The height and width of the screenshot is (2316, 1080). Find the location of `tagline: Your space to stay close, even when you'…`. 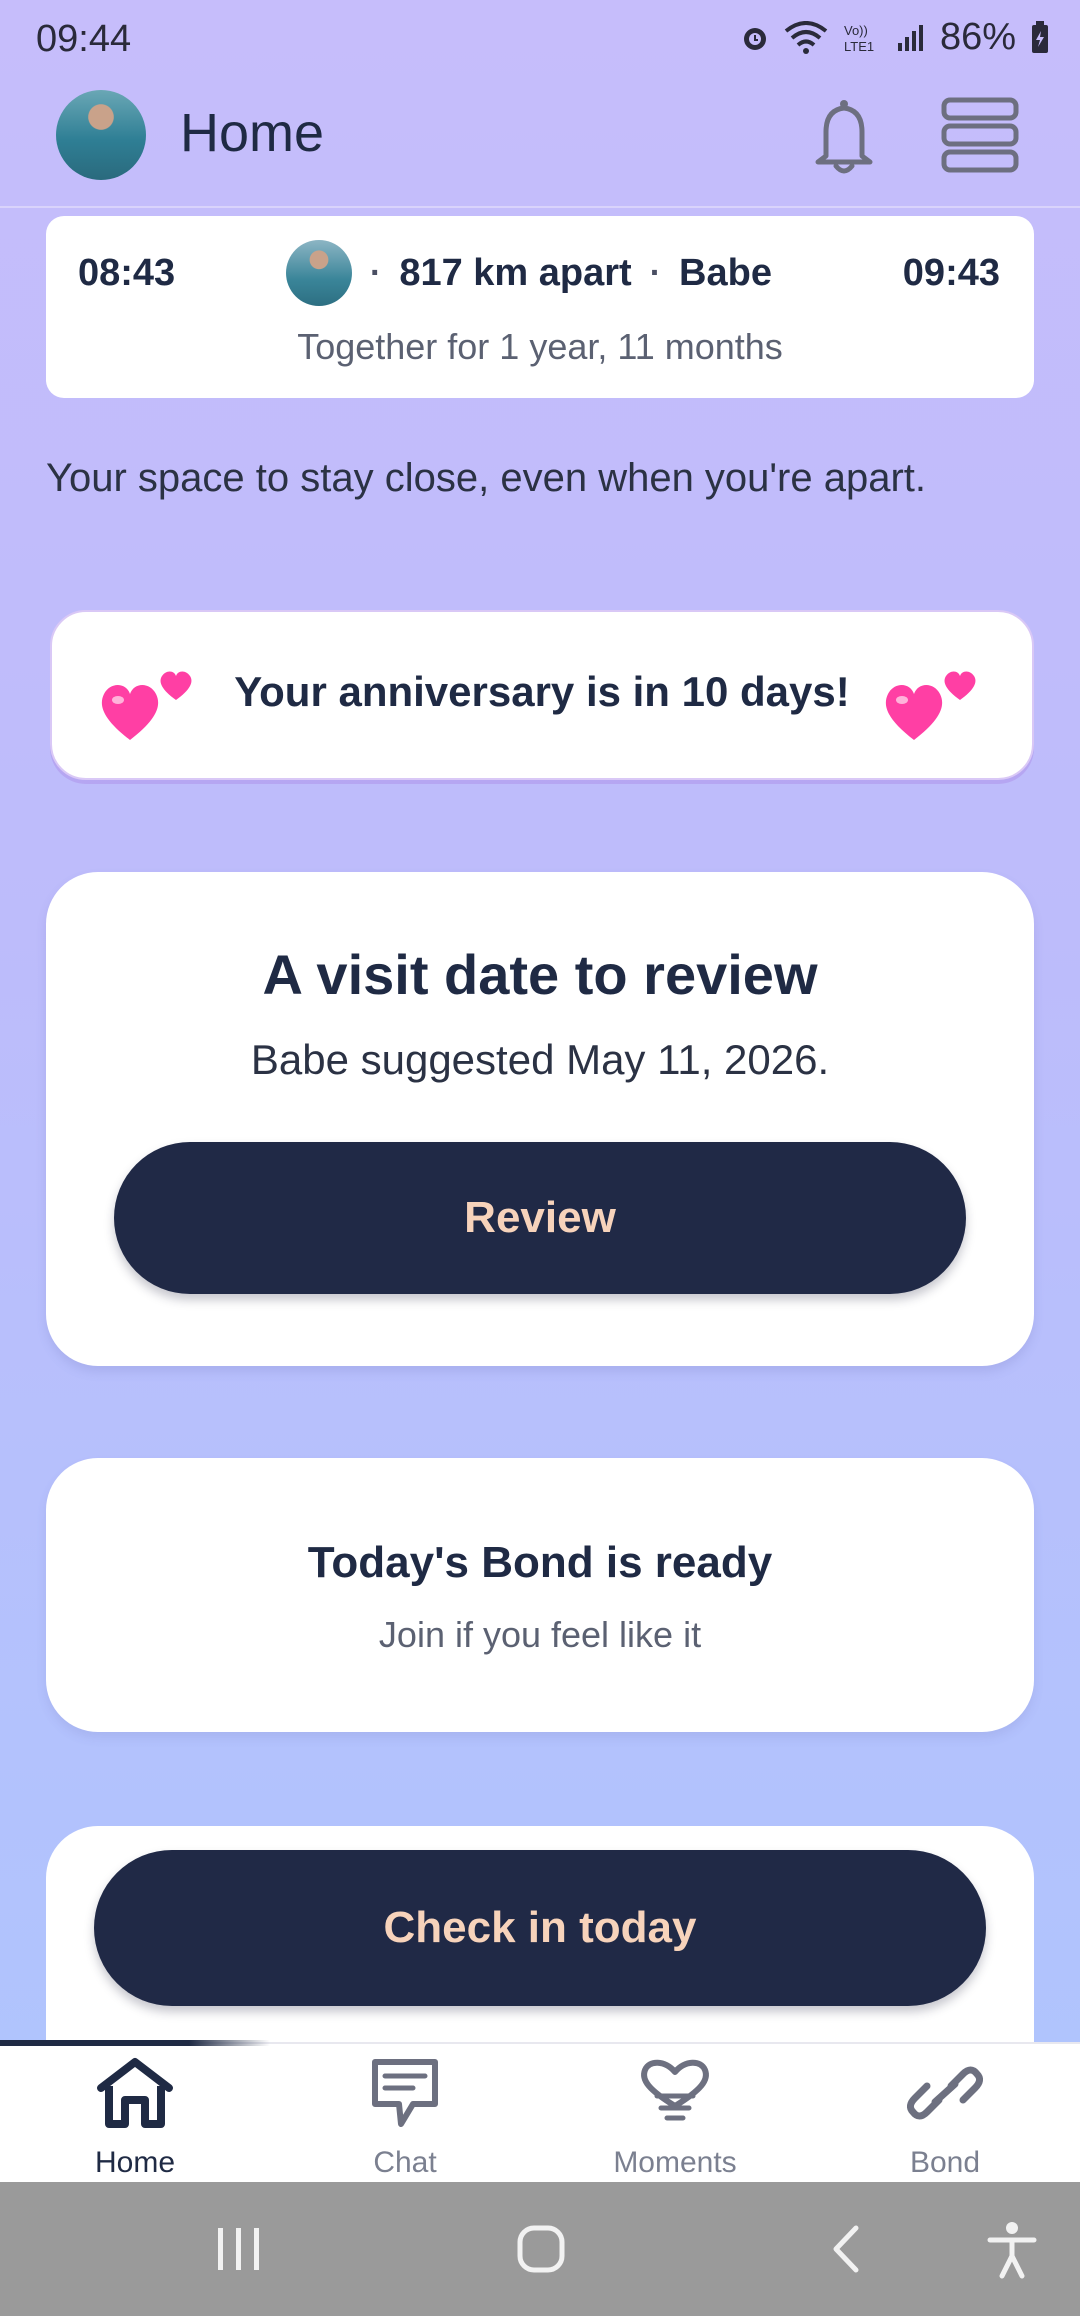

tagline: Your space to stay close, even when you'… is located at coordinates (486, 478).